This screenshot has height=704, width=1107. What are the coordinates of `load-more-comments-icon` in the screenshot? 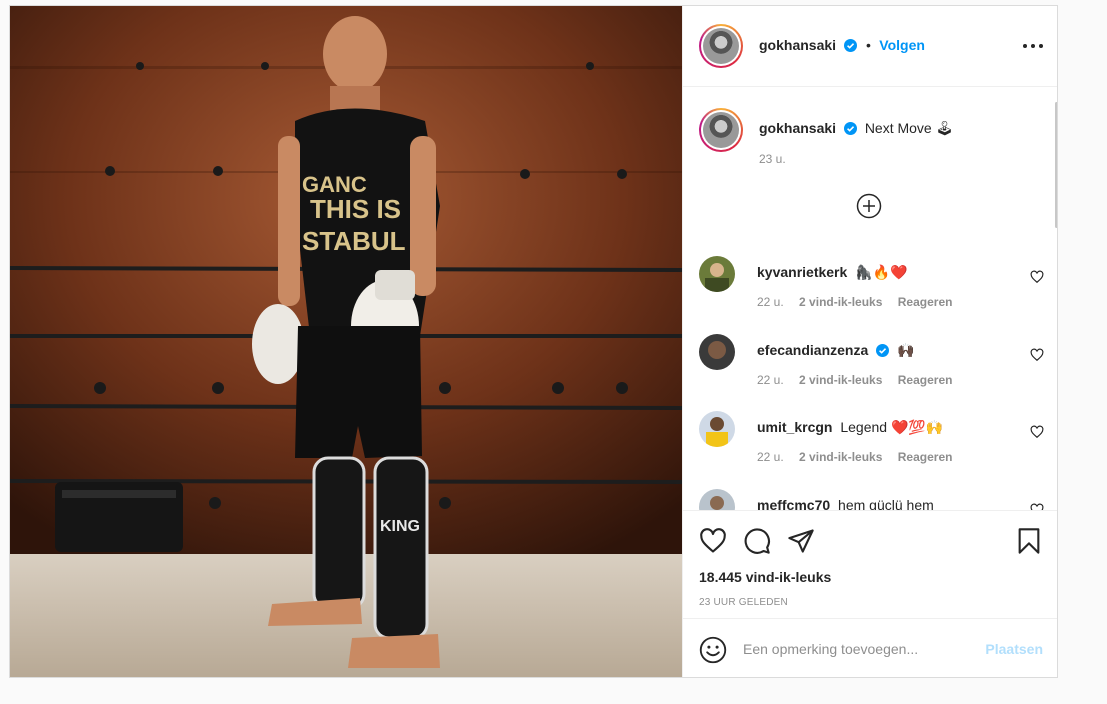 It's located at (869, 206).